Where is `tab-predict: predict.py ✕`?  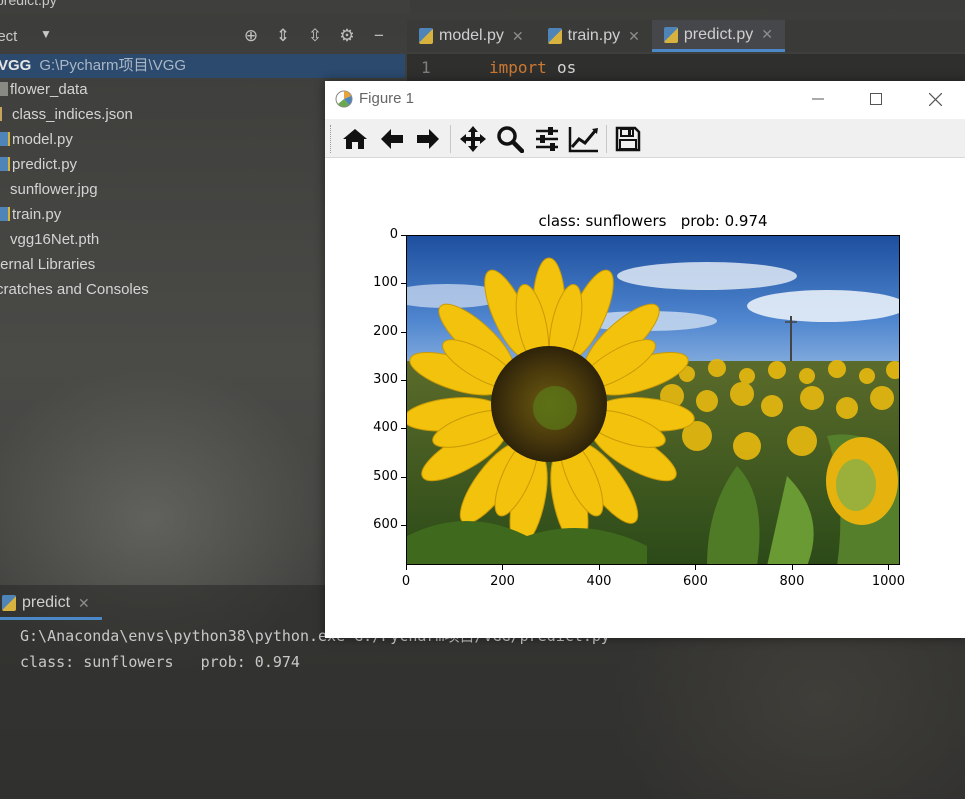 tab-predict: predict.py ✕ is located at coordinates (718, 36).